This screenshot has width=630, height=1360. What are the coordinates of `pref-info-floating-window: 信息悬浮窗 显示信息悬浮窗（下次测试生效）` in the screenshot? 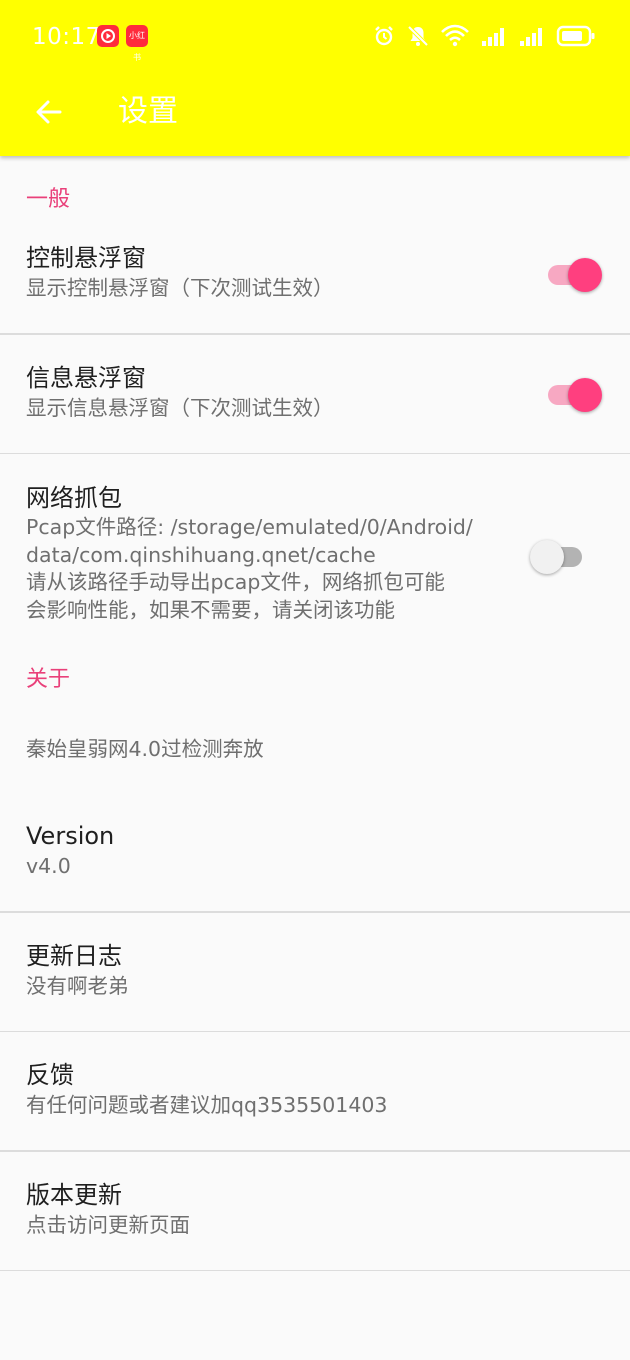 It's located at (315, 394).